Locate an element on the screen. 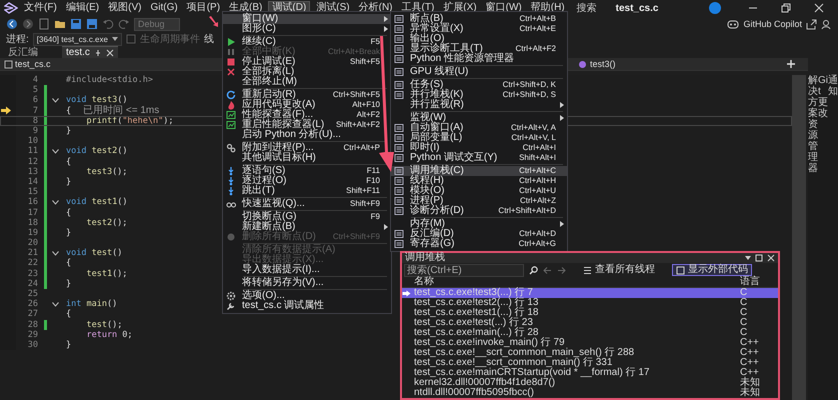 This screenshot has height=400, width=838. menu-item: 重新启动(R) Ctrl+Shift+F5 is located at coordinates (307, 95).